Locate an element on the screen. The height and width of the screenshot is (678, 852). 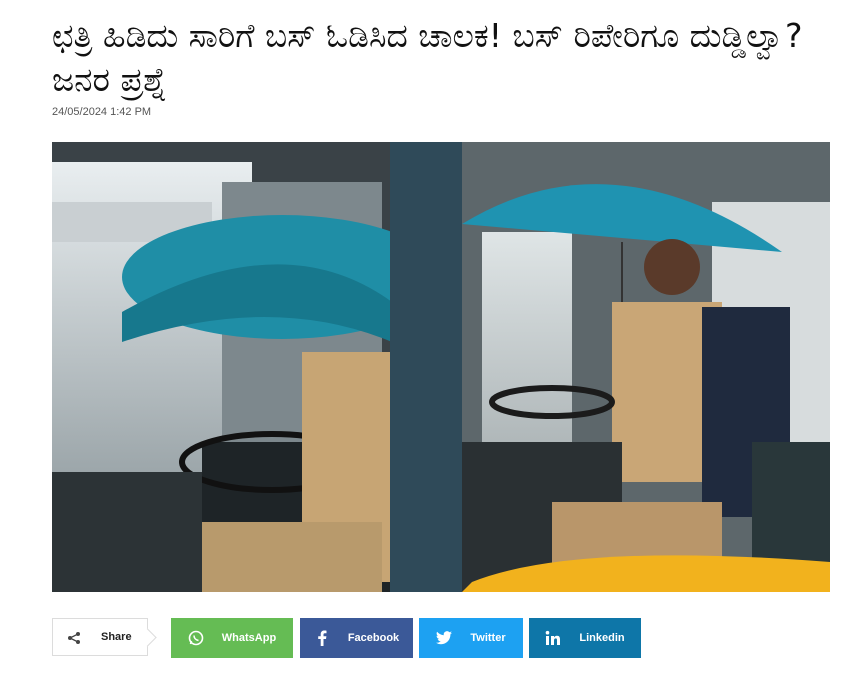
linkedin-share-button: Linkedin is located at coordinates (585, 638).